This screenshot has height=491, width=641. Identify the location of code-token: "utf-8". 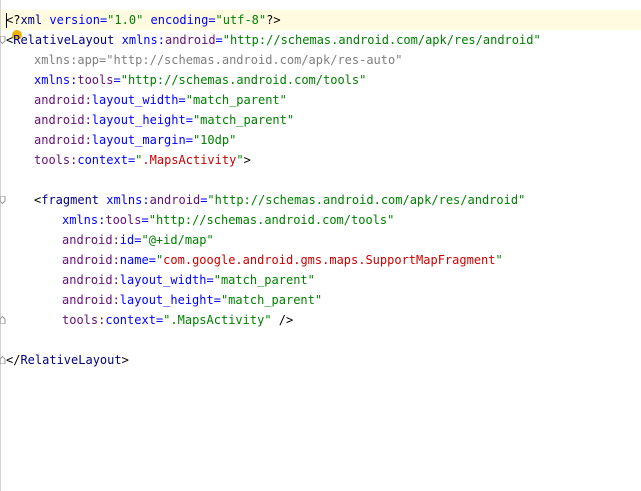
(241, 20).